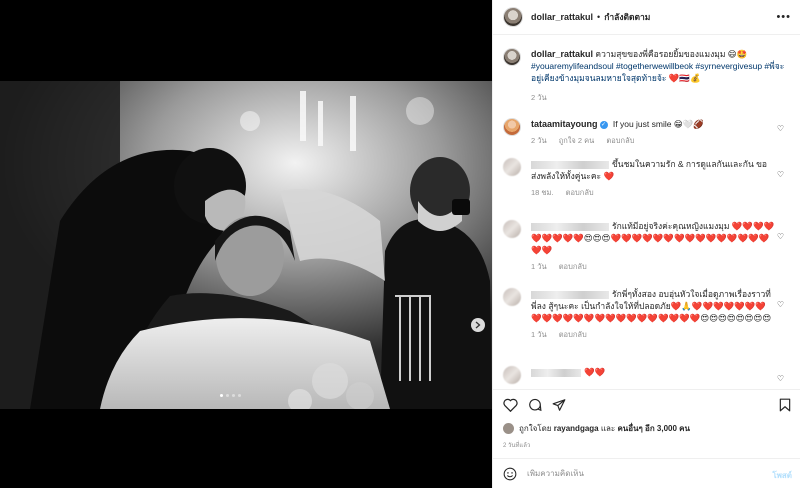  What do you see at coordinates (648, 375) in the screenshot?
I see `comment-item: ❤️❤️ ♡` at bounding box center [648, 375].